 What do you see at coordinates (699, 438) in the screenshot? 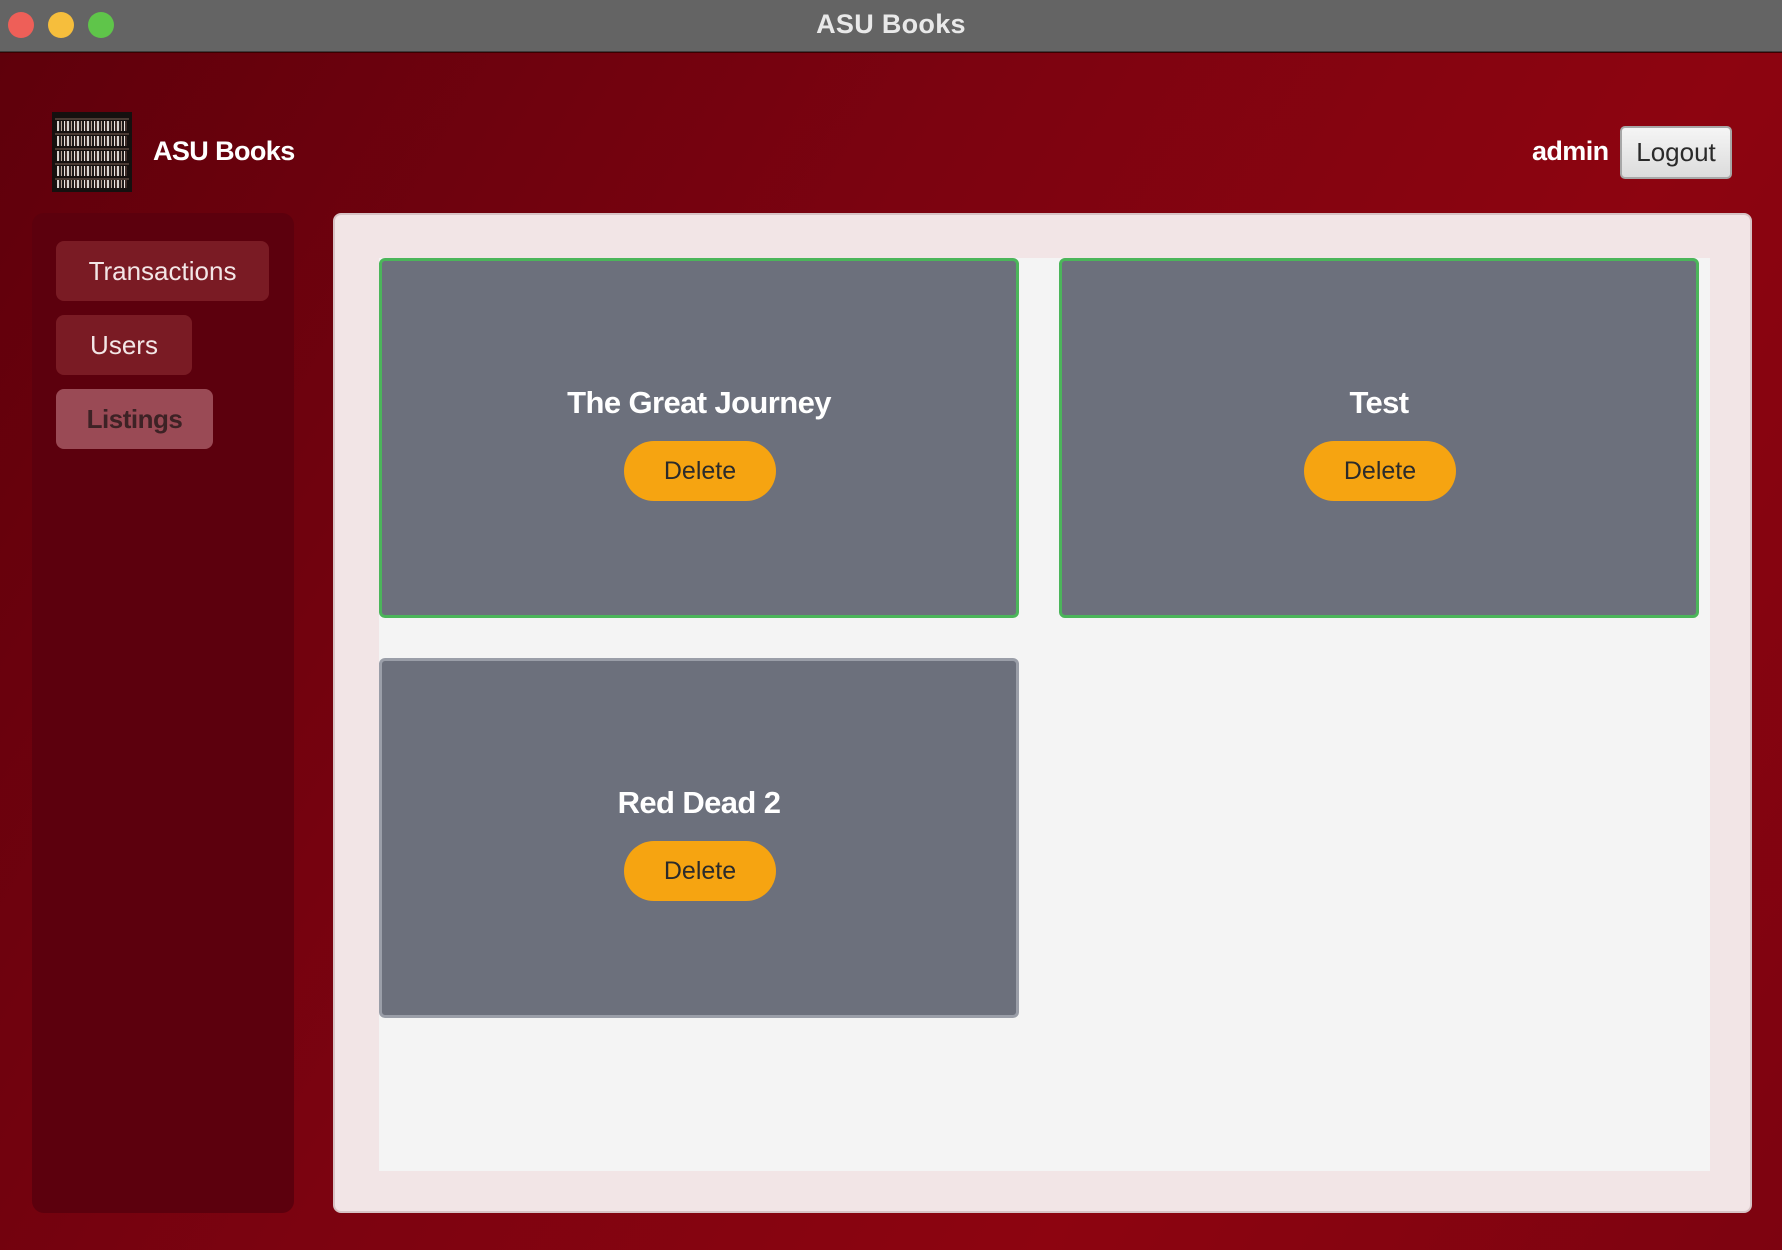
I see `listing-card: The Great Journey Delete` at bounding box center [699, 438].